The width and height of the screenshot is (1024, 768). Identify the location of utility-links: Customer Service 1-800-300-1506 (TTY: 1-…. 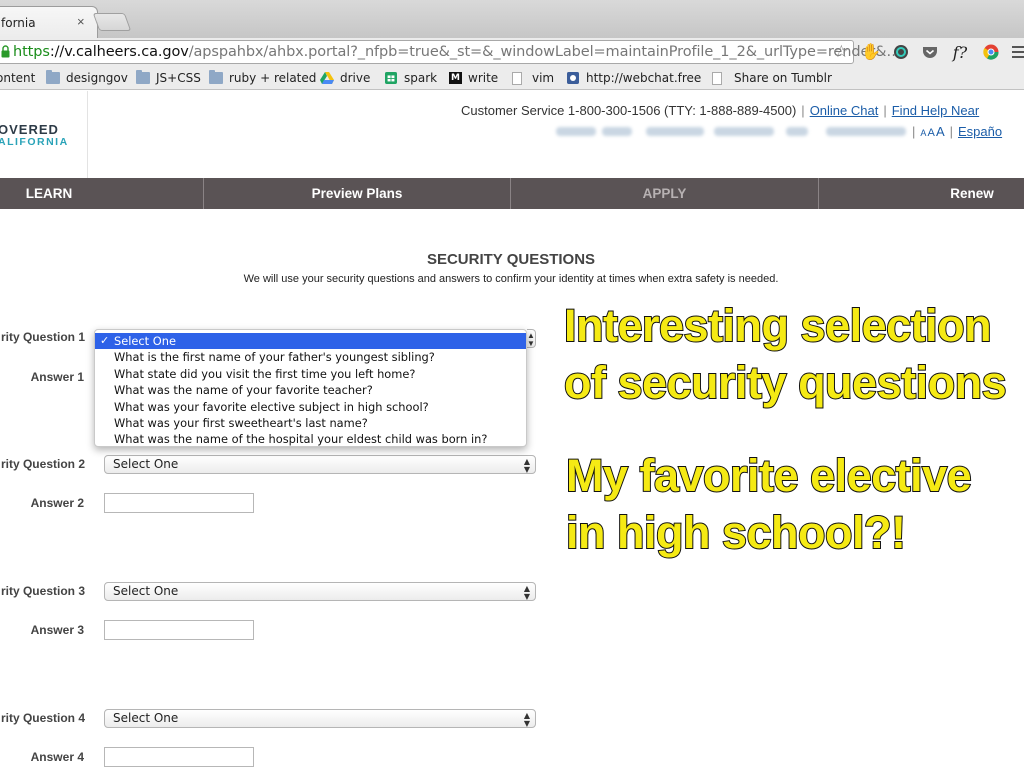
(720, 110).